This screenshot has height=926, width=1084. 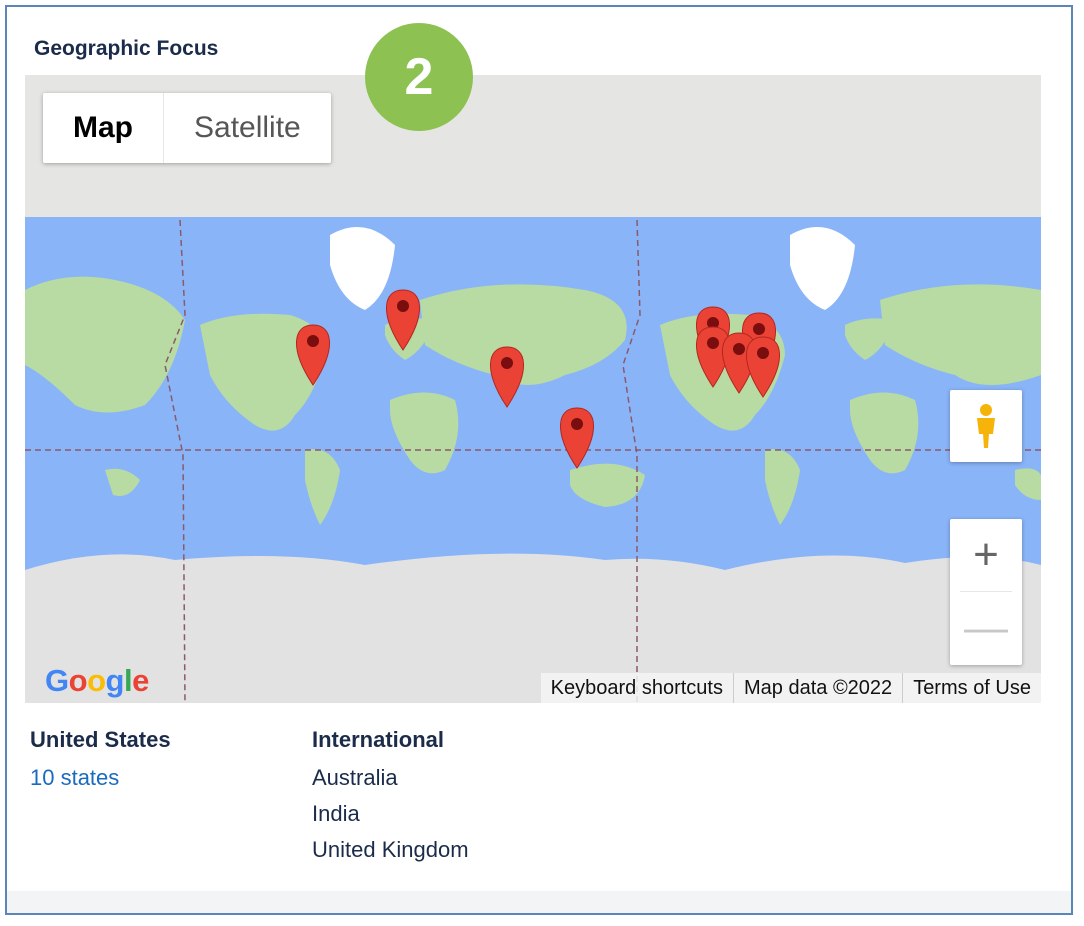 I want to click on map-type-toggle: Map Satellite, so click(x=187, y=128).